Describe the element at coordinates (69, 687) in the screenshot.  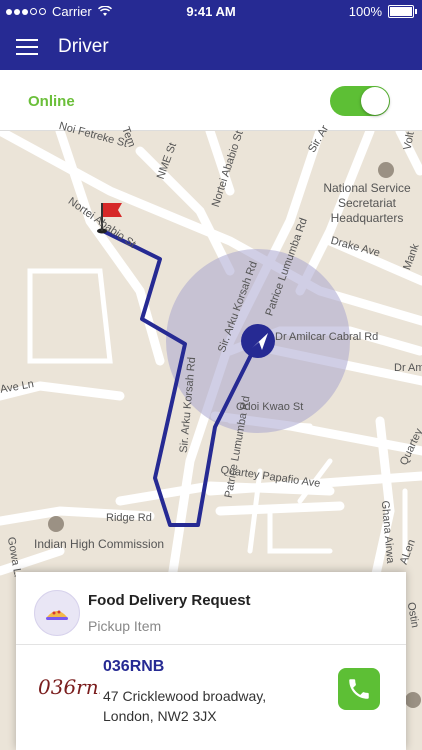
I see `logo-text: 036rnb` at that location.